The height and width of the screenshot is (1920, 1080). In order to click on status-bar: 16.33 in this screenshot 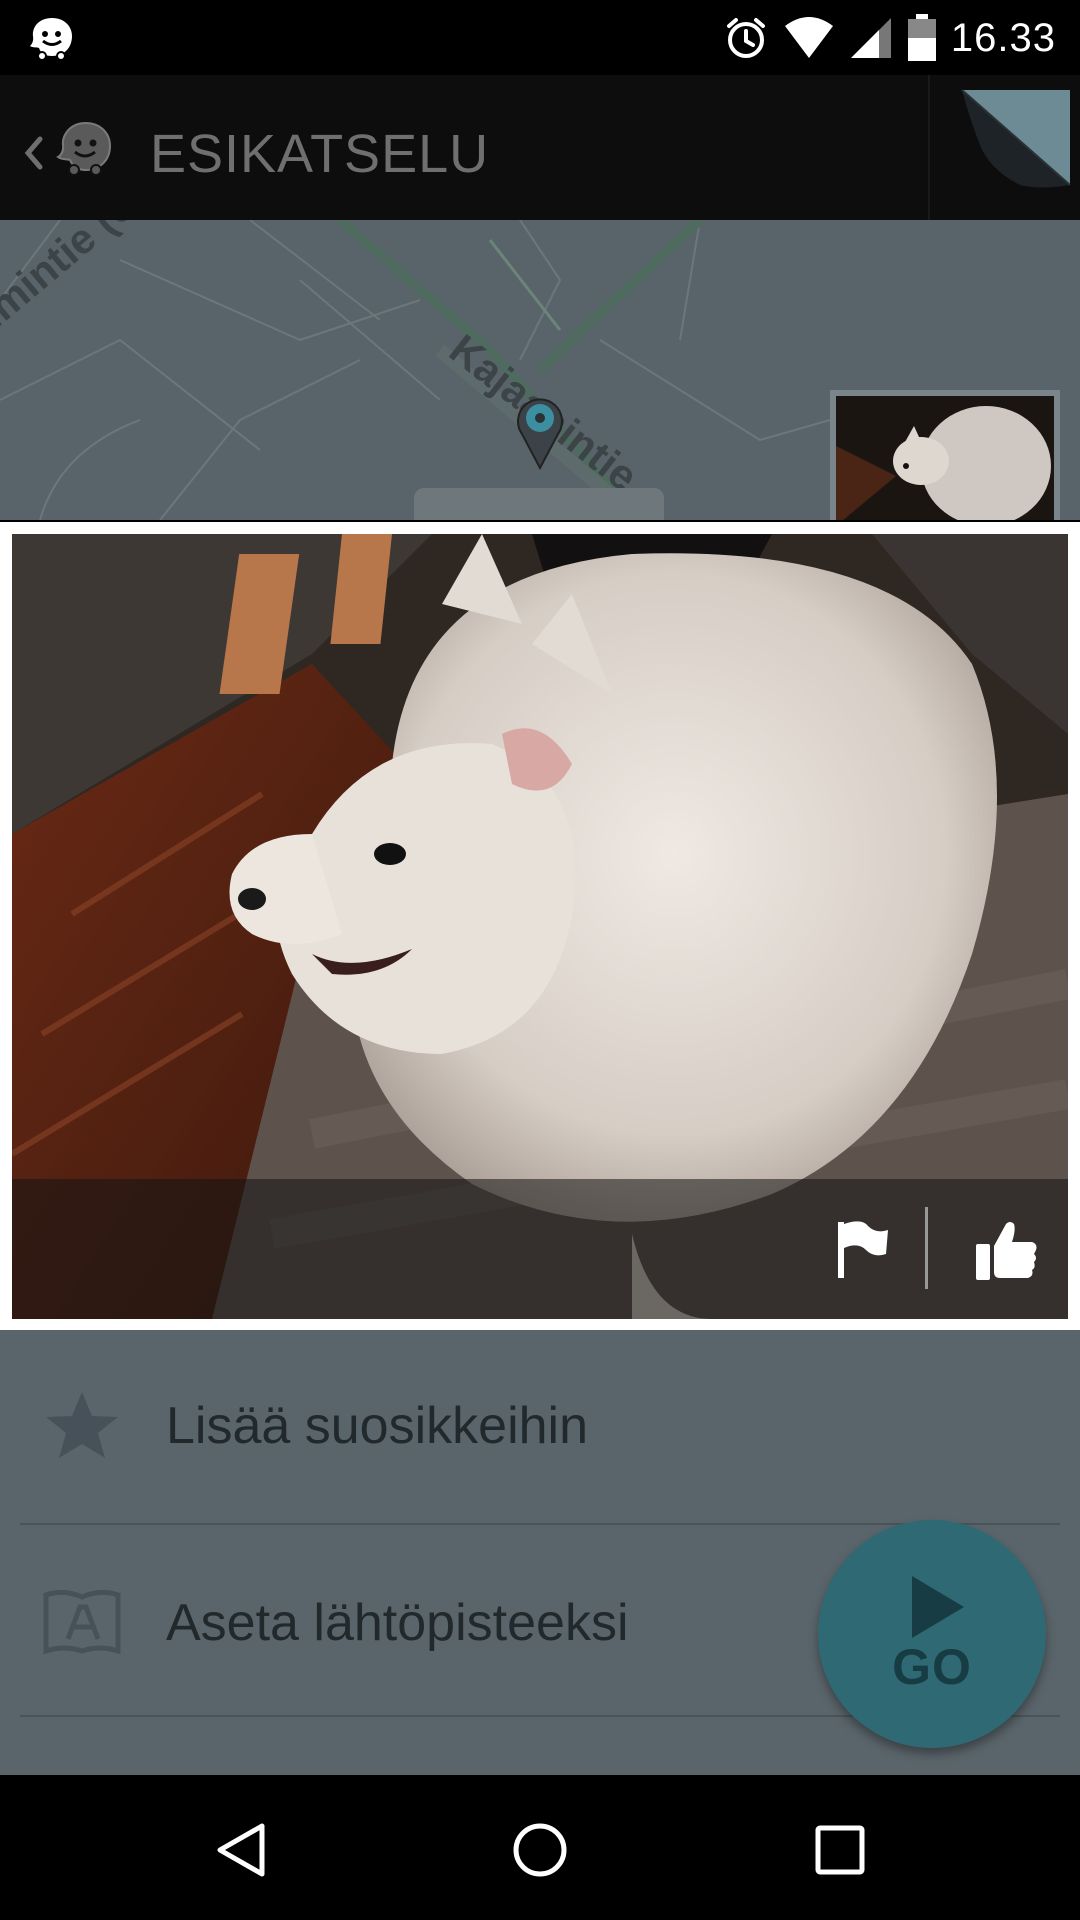, I will do `click(540, 37)`.